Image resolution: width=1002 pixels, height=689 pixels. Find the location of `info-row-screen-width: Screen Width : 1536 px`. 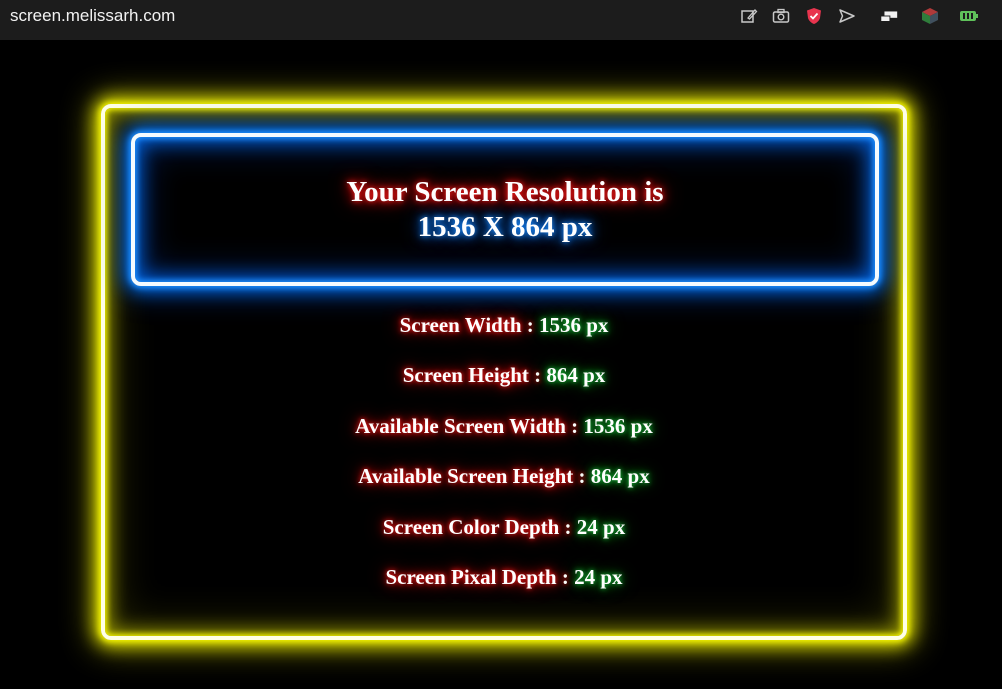

info-row-screen-width: Screen Width : 1536 px is located at coordinates (504, 335).